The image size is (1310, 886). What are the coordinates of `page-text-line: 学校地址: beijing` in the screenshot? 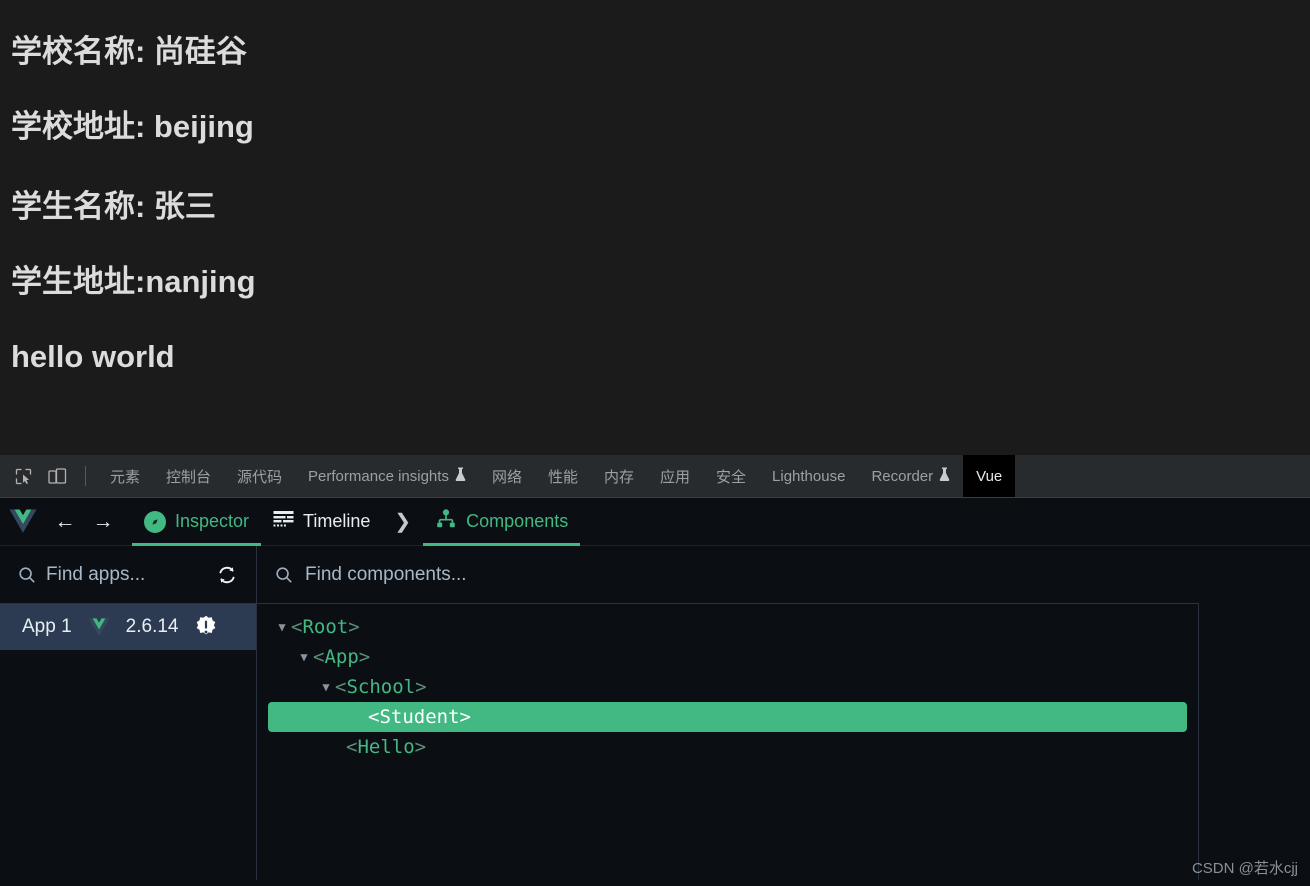 It's located at (132, 126).